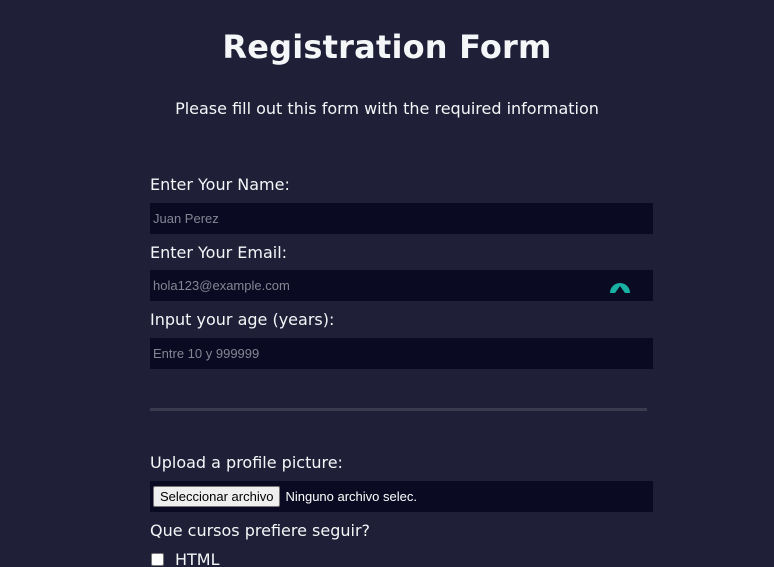  Describe the element at coordinates (398, 409) in the screenshot. I see `section-divider` at that location.